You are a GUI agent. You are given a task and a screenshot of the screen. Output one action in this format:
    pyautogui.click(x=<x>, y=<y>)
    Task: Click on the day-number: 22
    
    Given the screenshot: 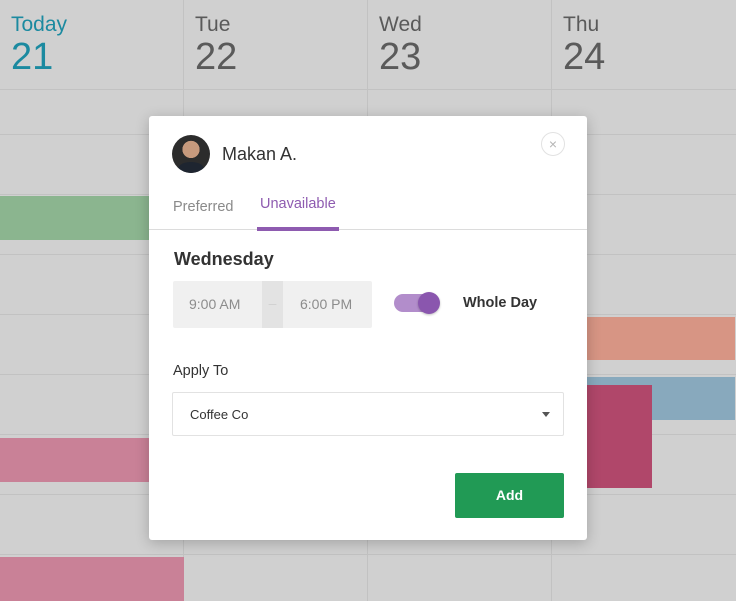 What is the action you would take?
    pyautogui.click(x=216, y=57)
    